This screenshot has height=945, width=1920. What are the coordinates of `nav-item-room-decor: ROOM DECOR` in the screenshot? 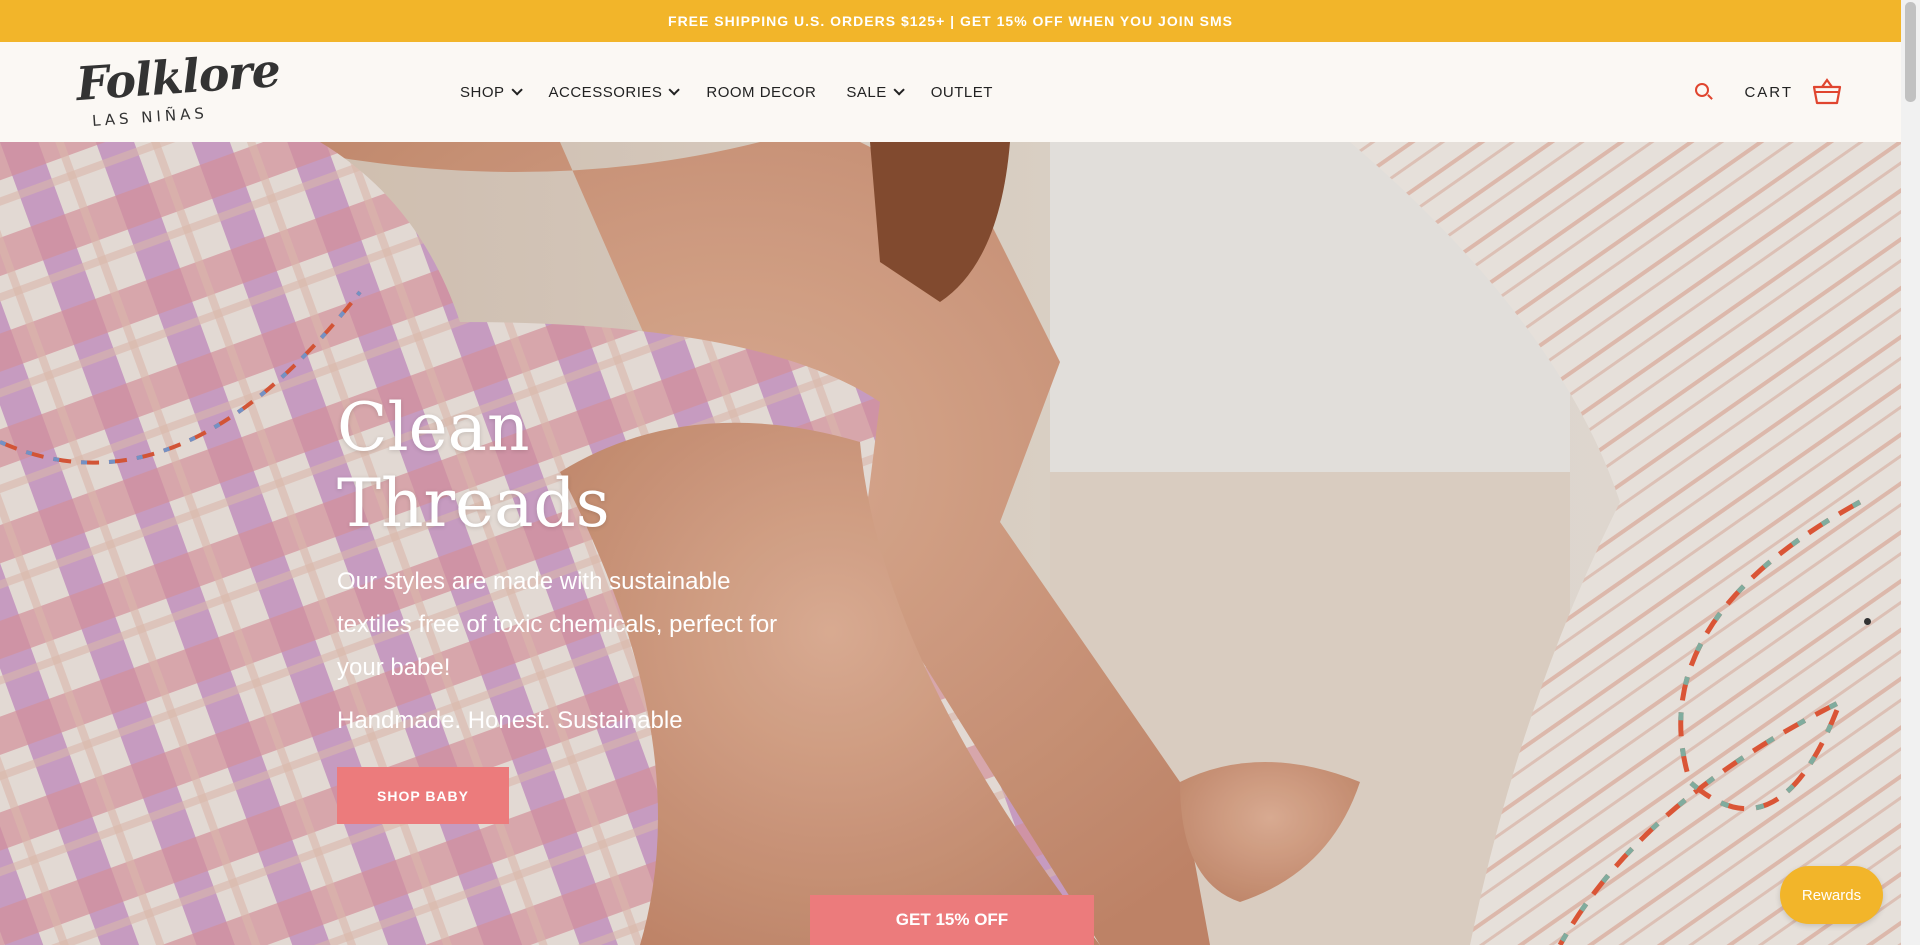 It's located at (761, 92).